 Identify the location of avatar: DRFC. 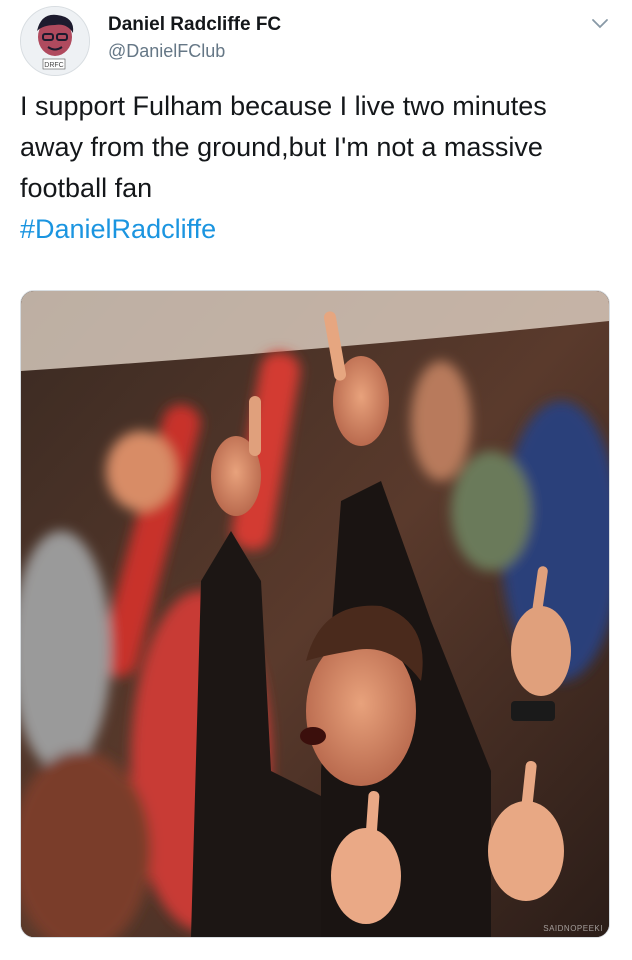
(55, 41).